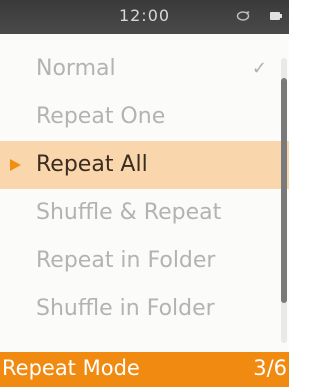 The image size is (320, 387). I want to click on menu-item-shuffle-in-folder: Shuffle in Folder, so click(144, 309).